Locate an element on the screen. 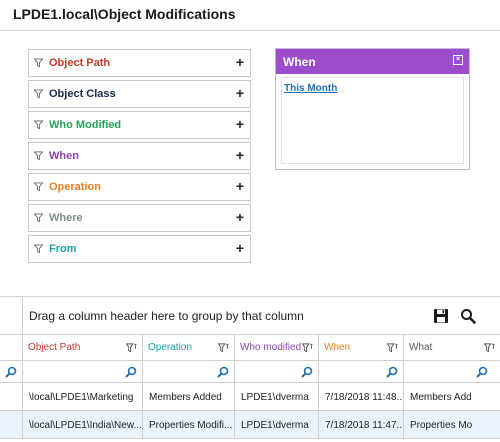 The height and width of the screenshot is (442, 500). column-label: Object Path is located at coordinates (54, 347).